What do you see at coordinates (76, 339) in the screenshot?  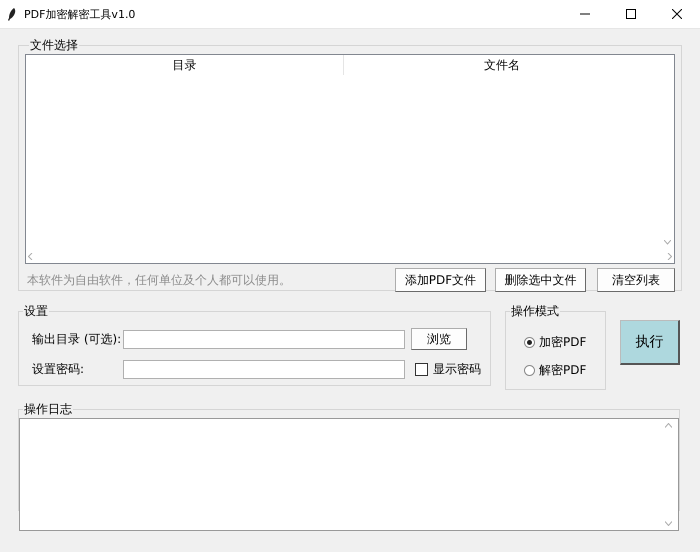 I see `field-label: 输出目录 (可选):` at bounding box center [76, 339].